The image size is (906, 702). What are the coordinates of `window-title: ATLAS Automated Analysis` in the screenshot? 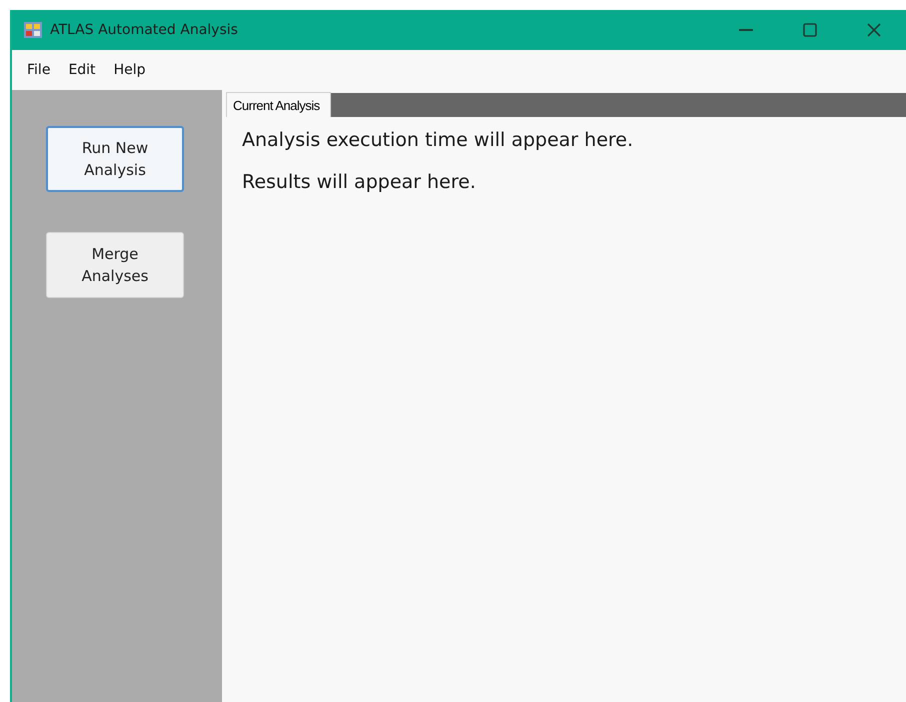 It's located at (144, 30).